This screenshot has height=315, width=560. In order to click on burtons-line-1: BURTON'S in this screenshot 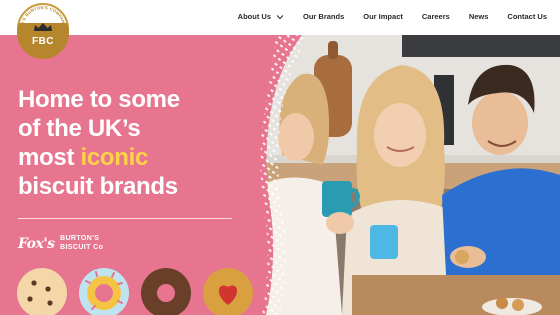, I will do `click(80, 238)`.